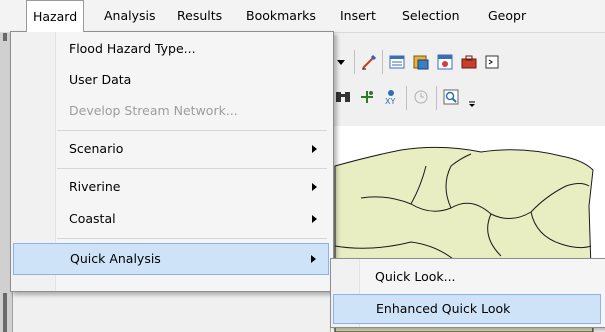 This screenshot has height=332, width=605. I want to click on menu-selection: Selection, so click(431, 16).